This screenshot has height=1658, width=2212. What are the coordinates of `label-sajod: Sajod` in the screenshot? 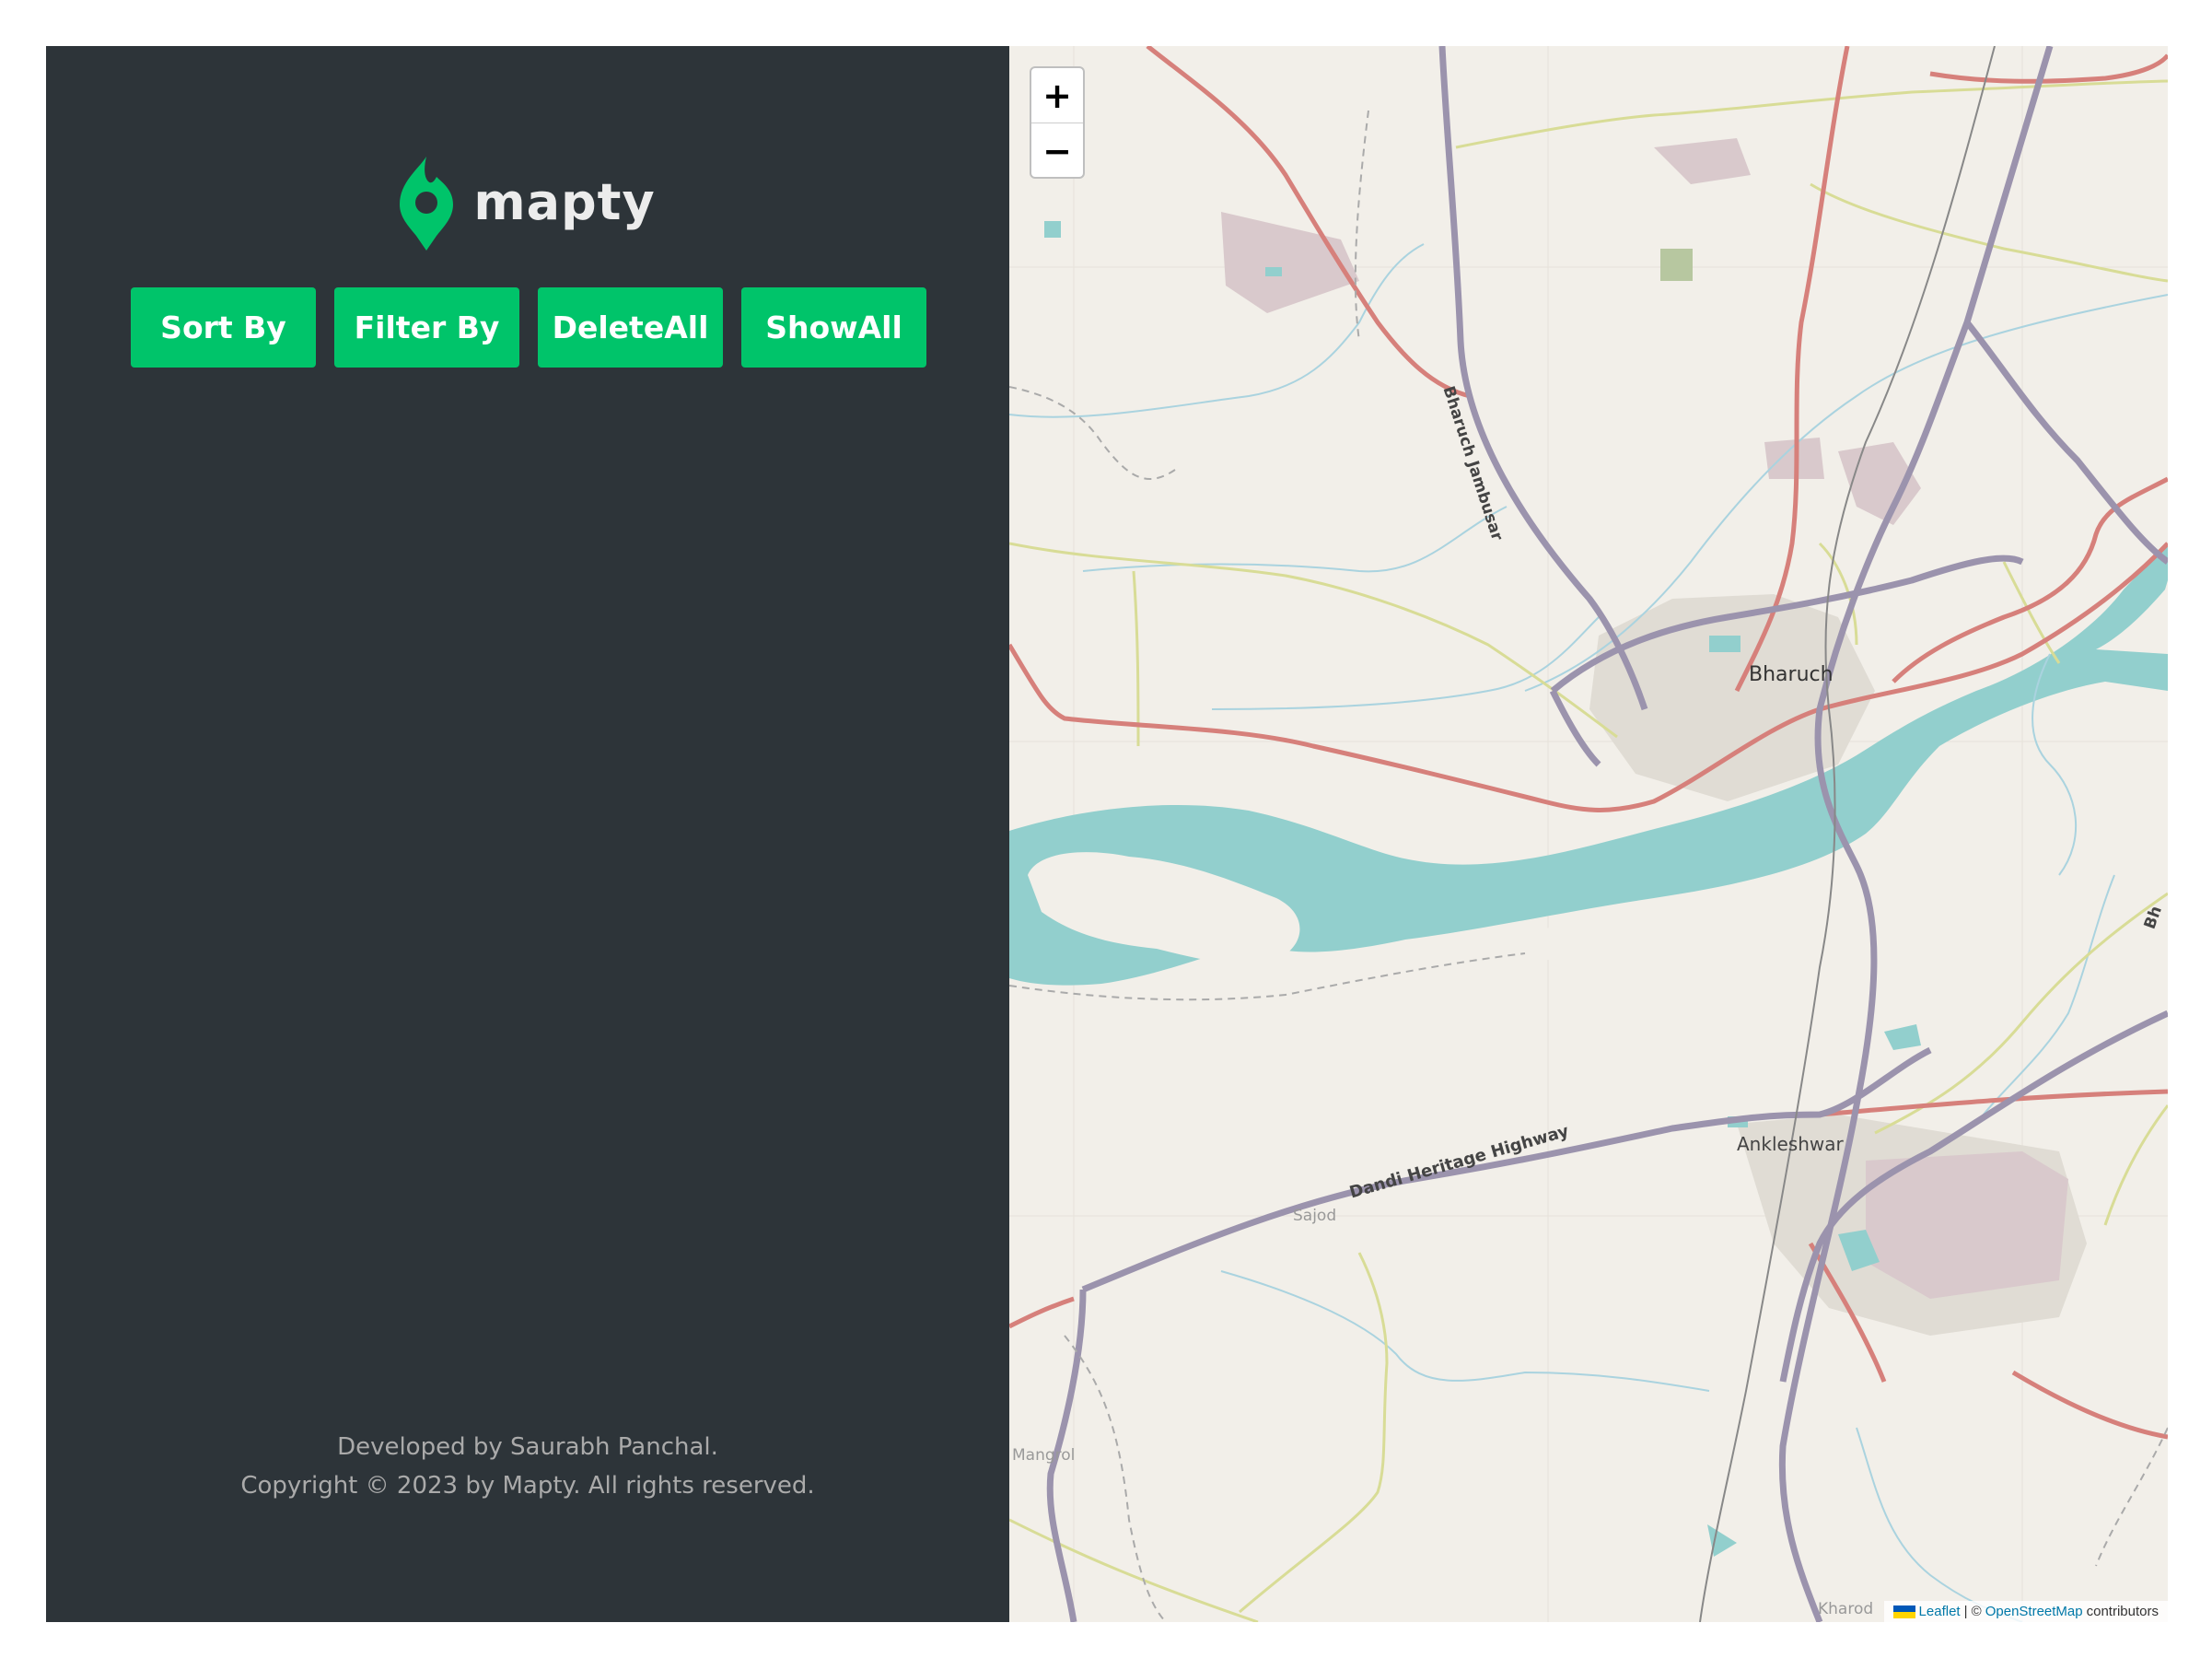 It's located at (1315, 1216).